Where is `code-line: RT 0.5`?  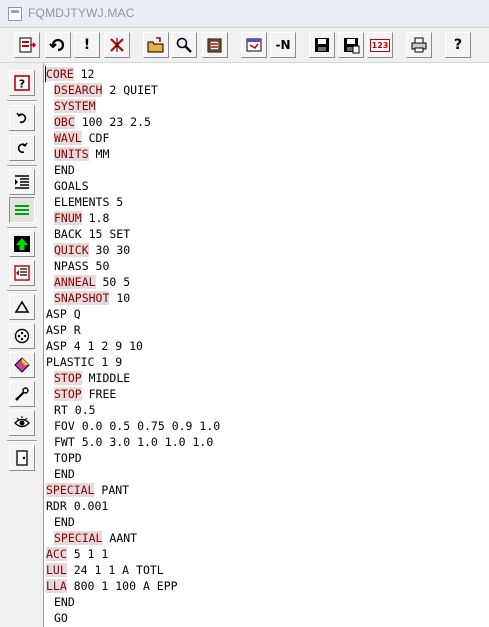 code-line: RT 0.5 is located at coordinates (132, 410).